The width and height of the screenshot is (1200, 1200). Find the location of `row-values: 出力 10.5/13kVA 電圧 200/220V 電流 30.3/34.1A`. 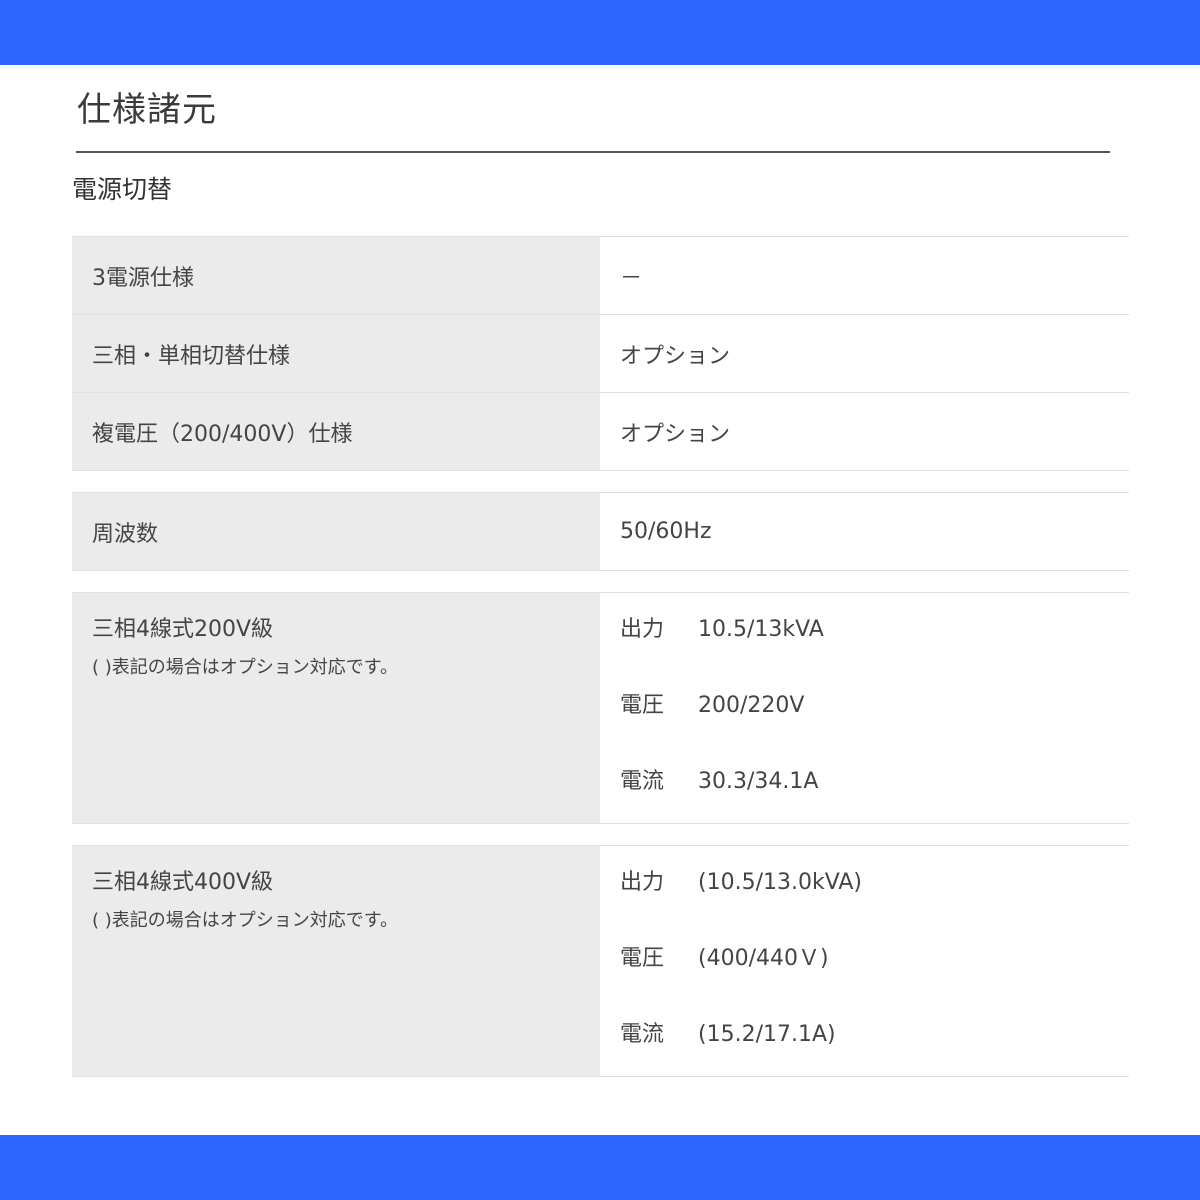

row-values: 出力 10.5/13kVA 電圧 200/220V 電流 30.3/34.1A is located at coordinates (864, 708).